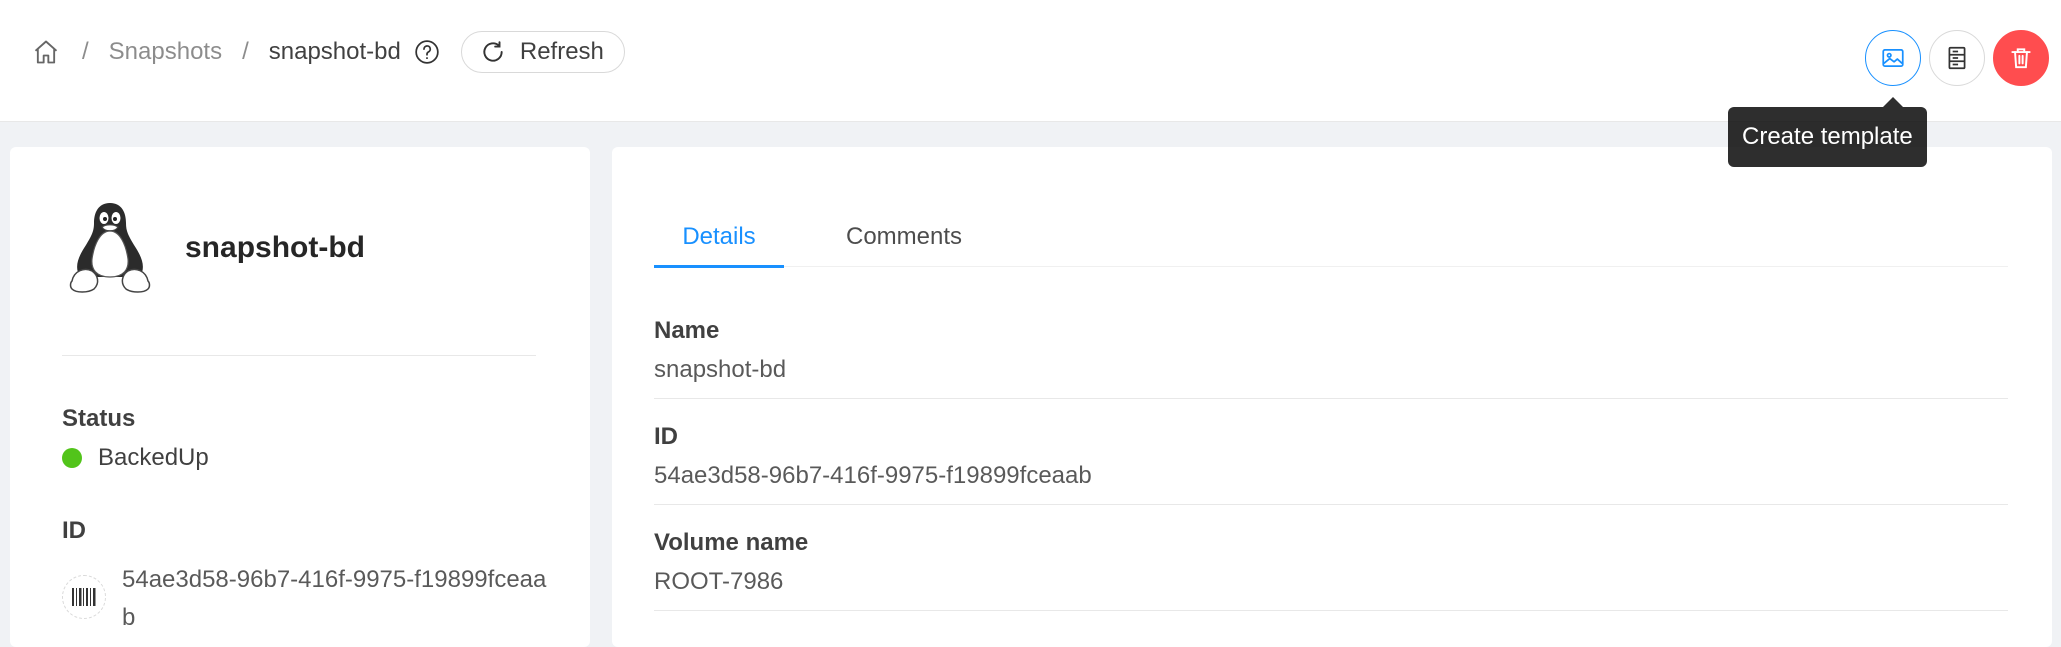  I want to click on trash-icon, so click(2021, 58).